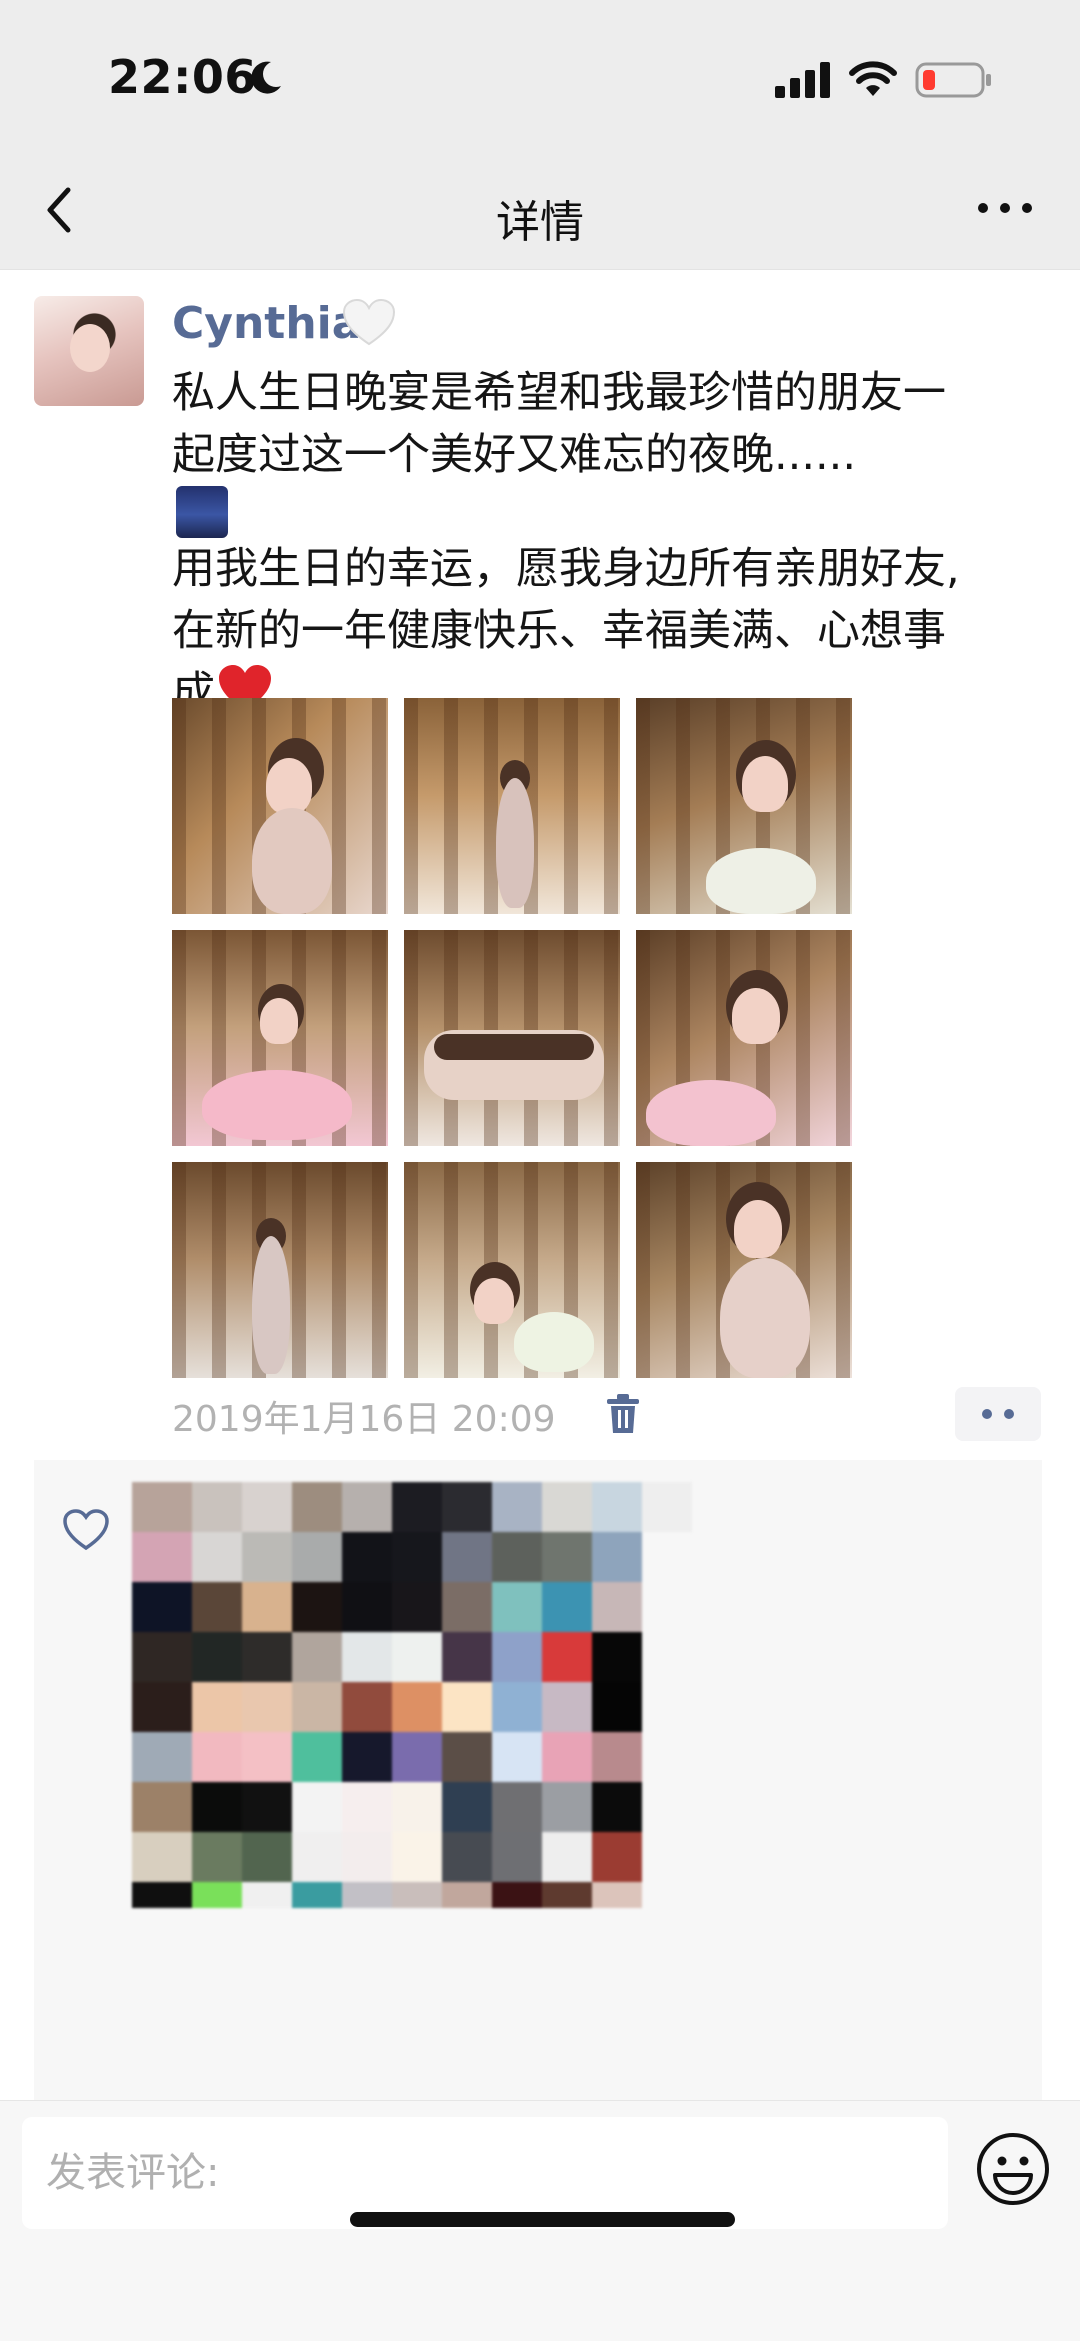 This screenshot has width=1080, height=2341. What do you see at coordinates (802, 80) in the screenshot?
I see `signal-icon` at bounding box center [802, 80].